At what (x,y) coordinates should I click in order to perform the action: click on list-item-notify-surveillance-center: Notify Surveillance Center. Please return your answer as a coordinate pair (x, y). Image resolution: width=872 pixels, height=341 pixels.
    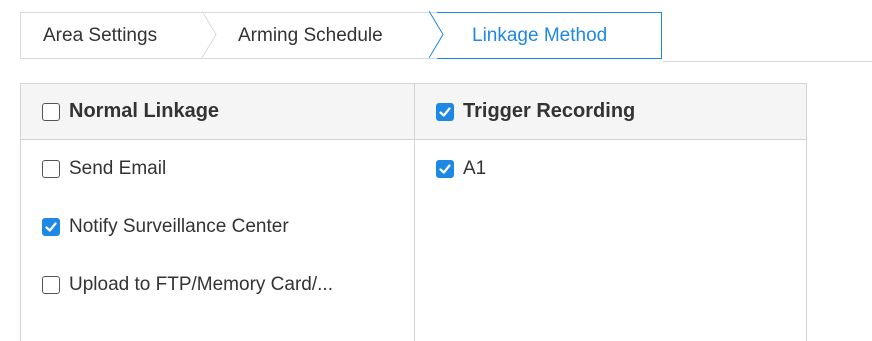
    Looking at the image, I should click on (228, 227).